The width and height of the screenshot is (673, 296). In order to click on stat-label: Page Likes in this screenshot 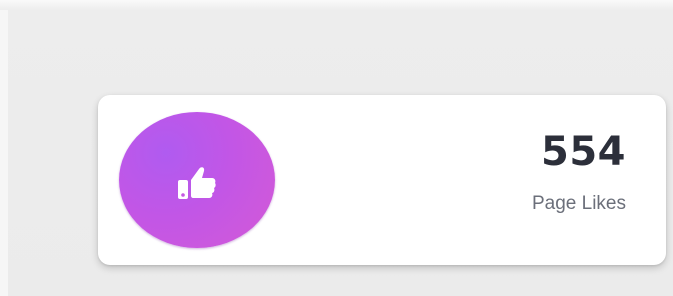, I will do `click(578, 203)`.